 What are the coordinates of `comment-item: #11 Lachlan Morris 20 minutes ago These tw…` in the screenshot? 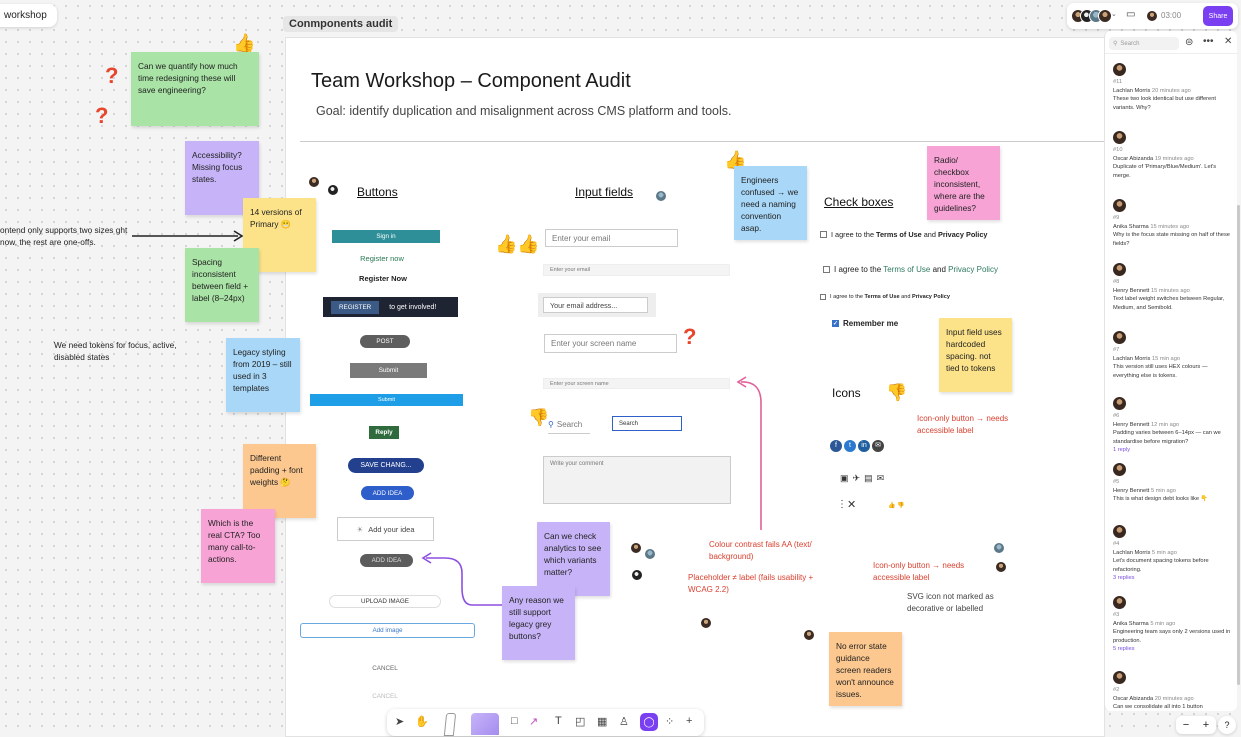 It's located at (1172, 87).